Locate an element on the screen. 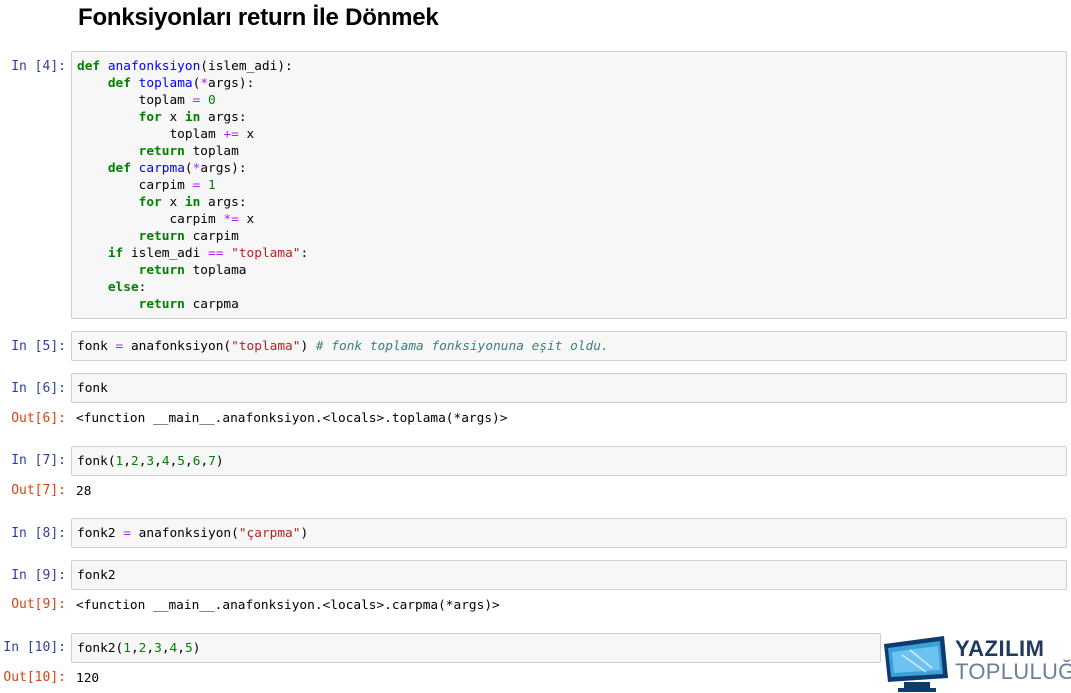 The height and width of the screenshot is (693, 1071). cell-6-input: fonk is located at coordinates (569, 388).